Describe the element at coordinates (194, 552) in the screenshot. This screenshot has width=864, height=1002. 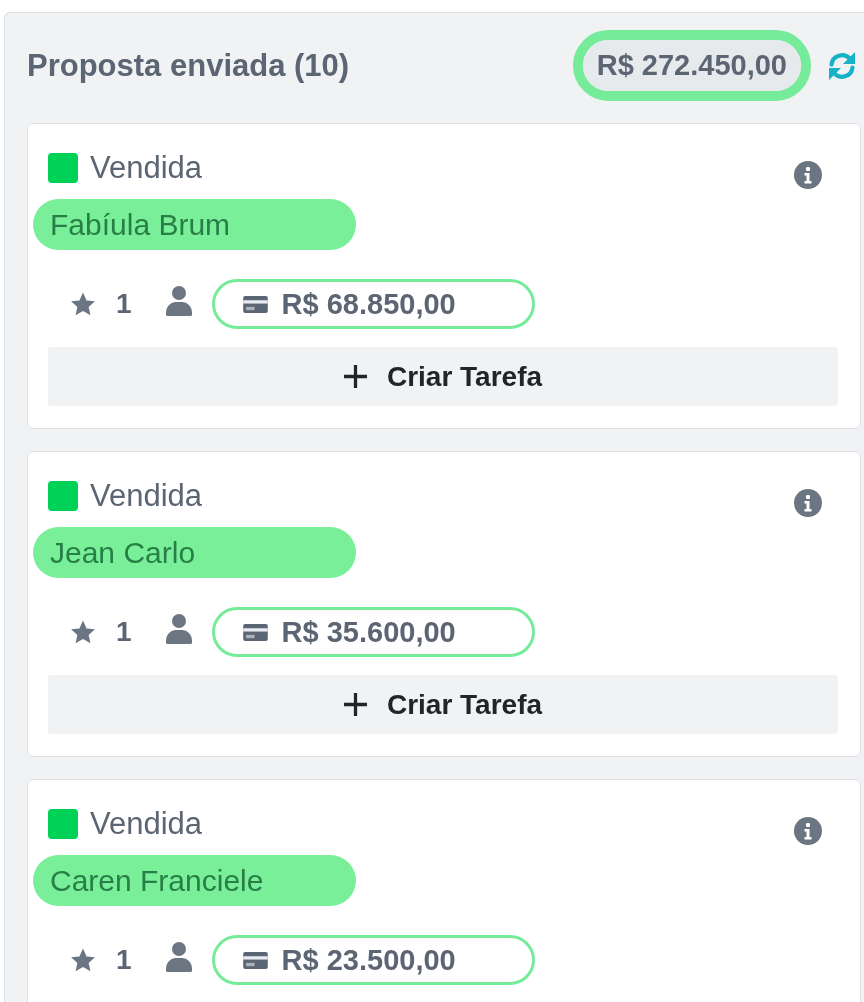
I see `client-name: Jean Carlo` at that location.